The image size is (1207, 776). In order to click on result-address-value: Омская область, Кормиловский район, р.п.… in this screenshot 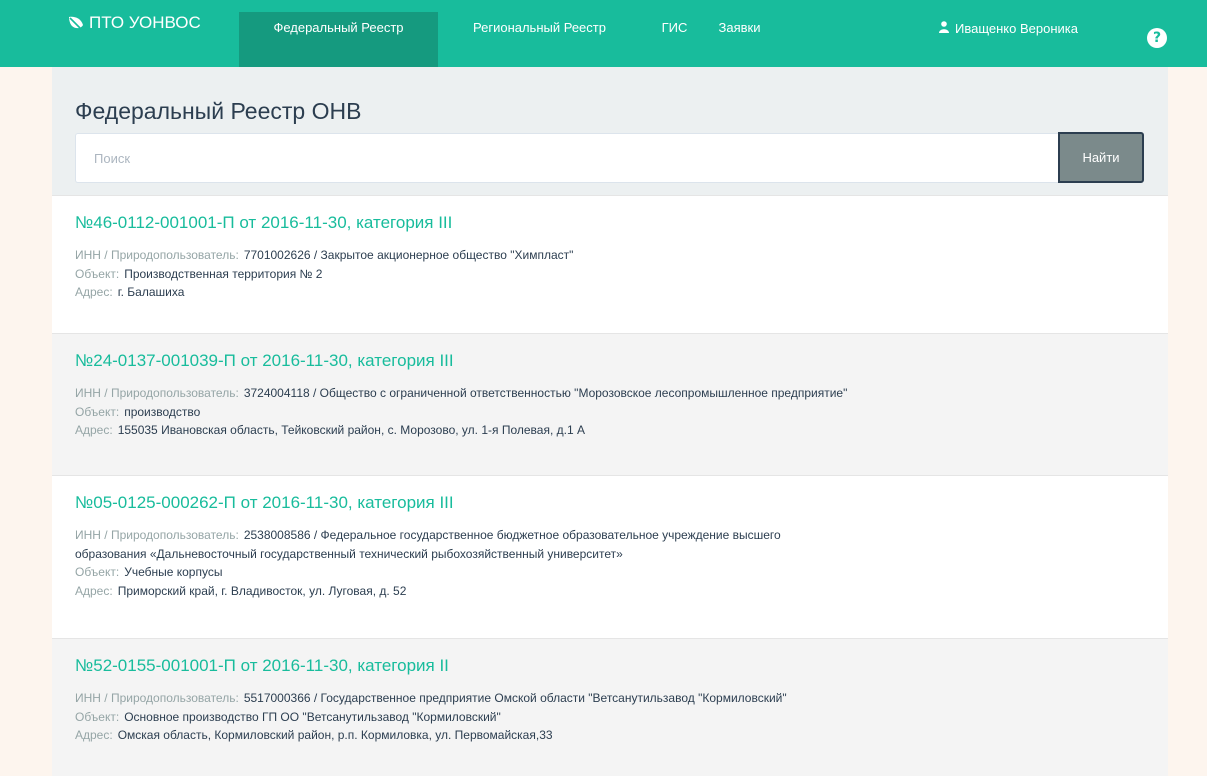, I will do `click(335, 735)`.